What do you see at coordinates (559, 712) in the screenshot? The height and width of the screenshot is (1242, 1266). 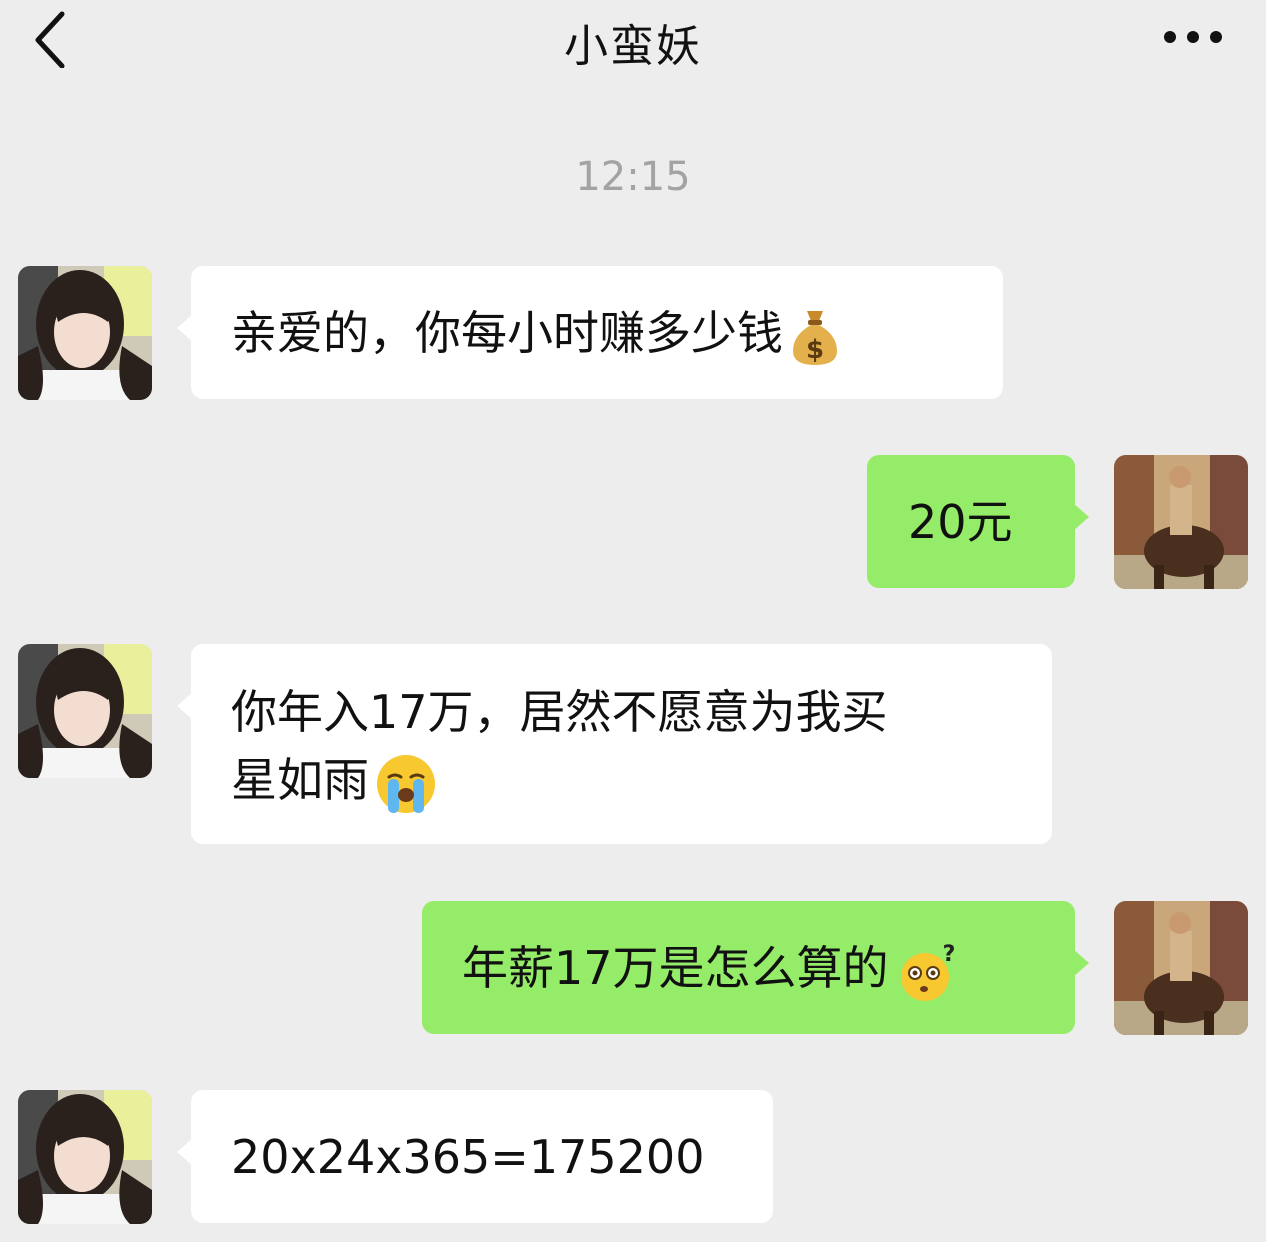 I see `message-text-line-1: 你年入17万，居然不愿意为我买` at bounding box center [559, 712].